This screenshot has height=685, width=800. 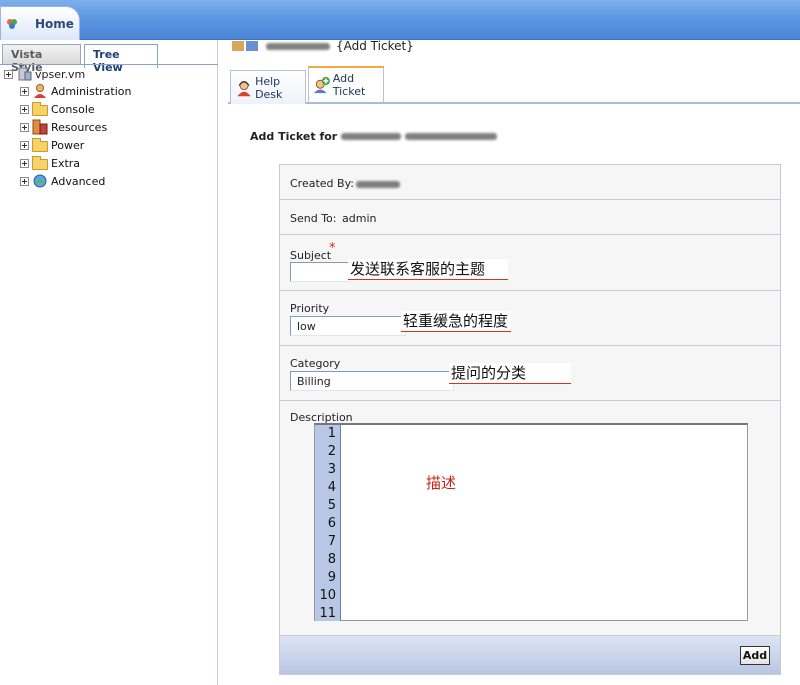 I want to click on section-title: Add Ticket for, so click(x=374, y=136).